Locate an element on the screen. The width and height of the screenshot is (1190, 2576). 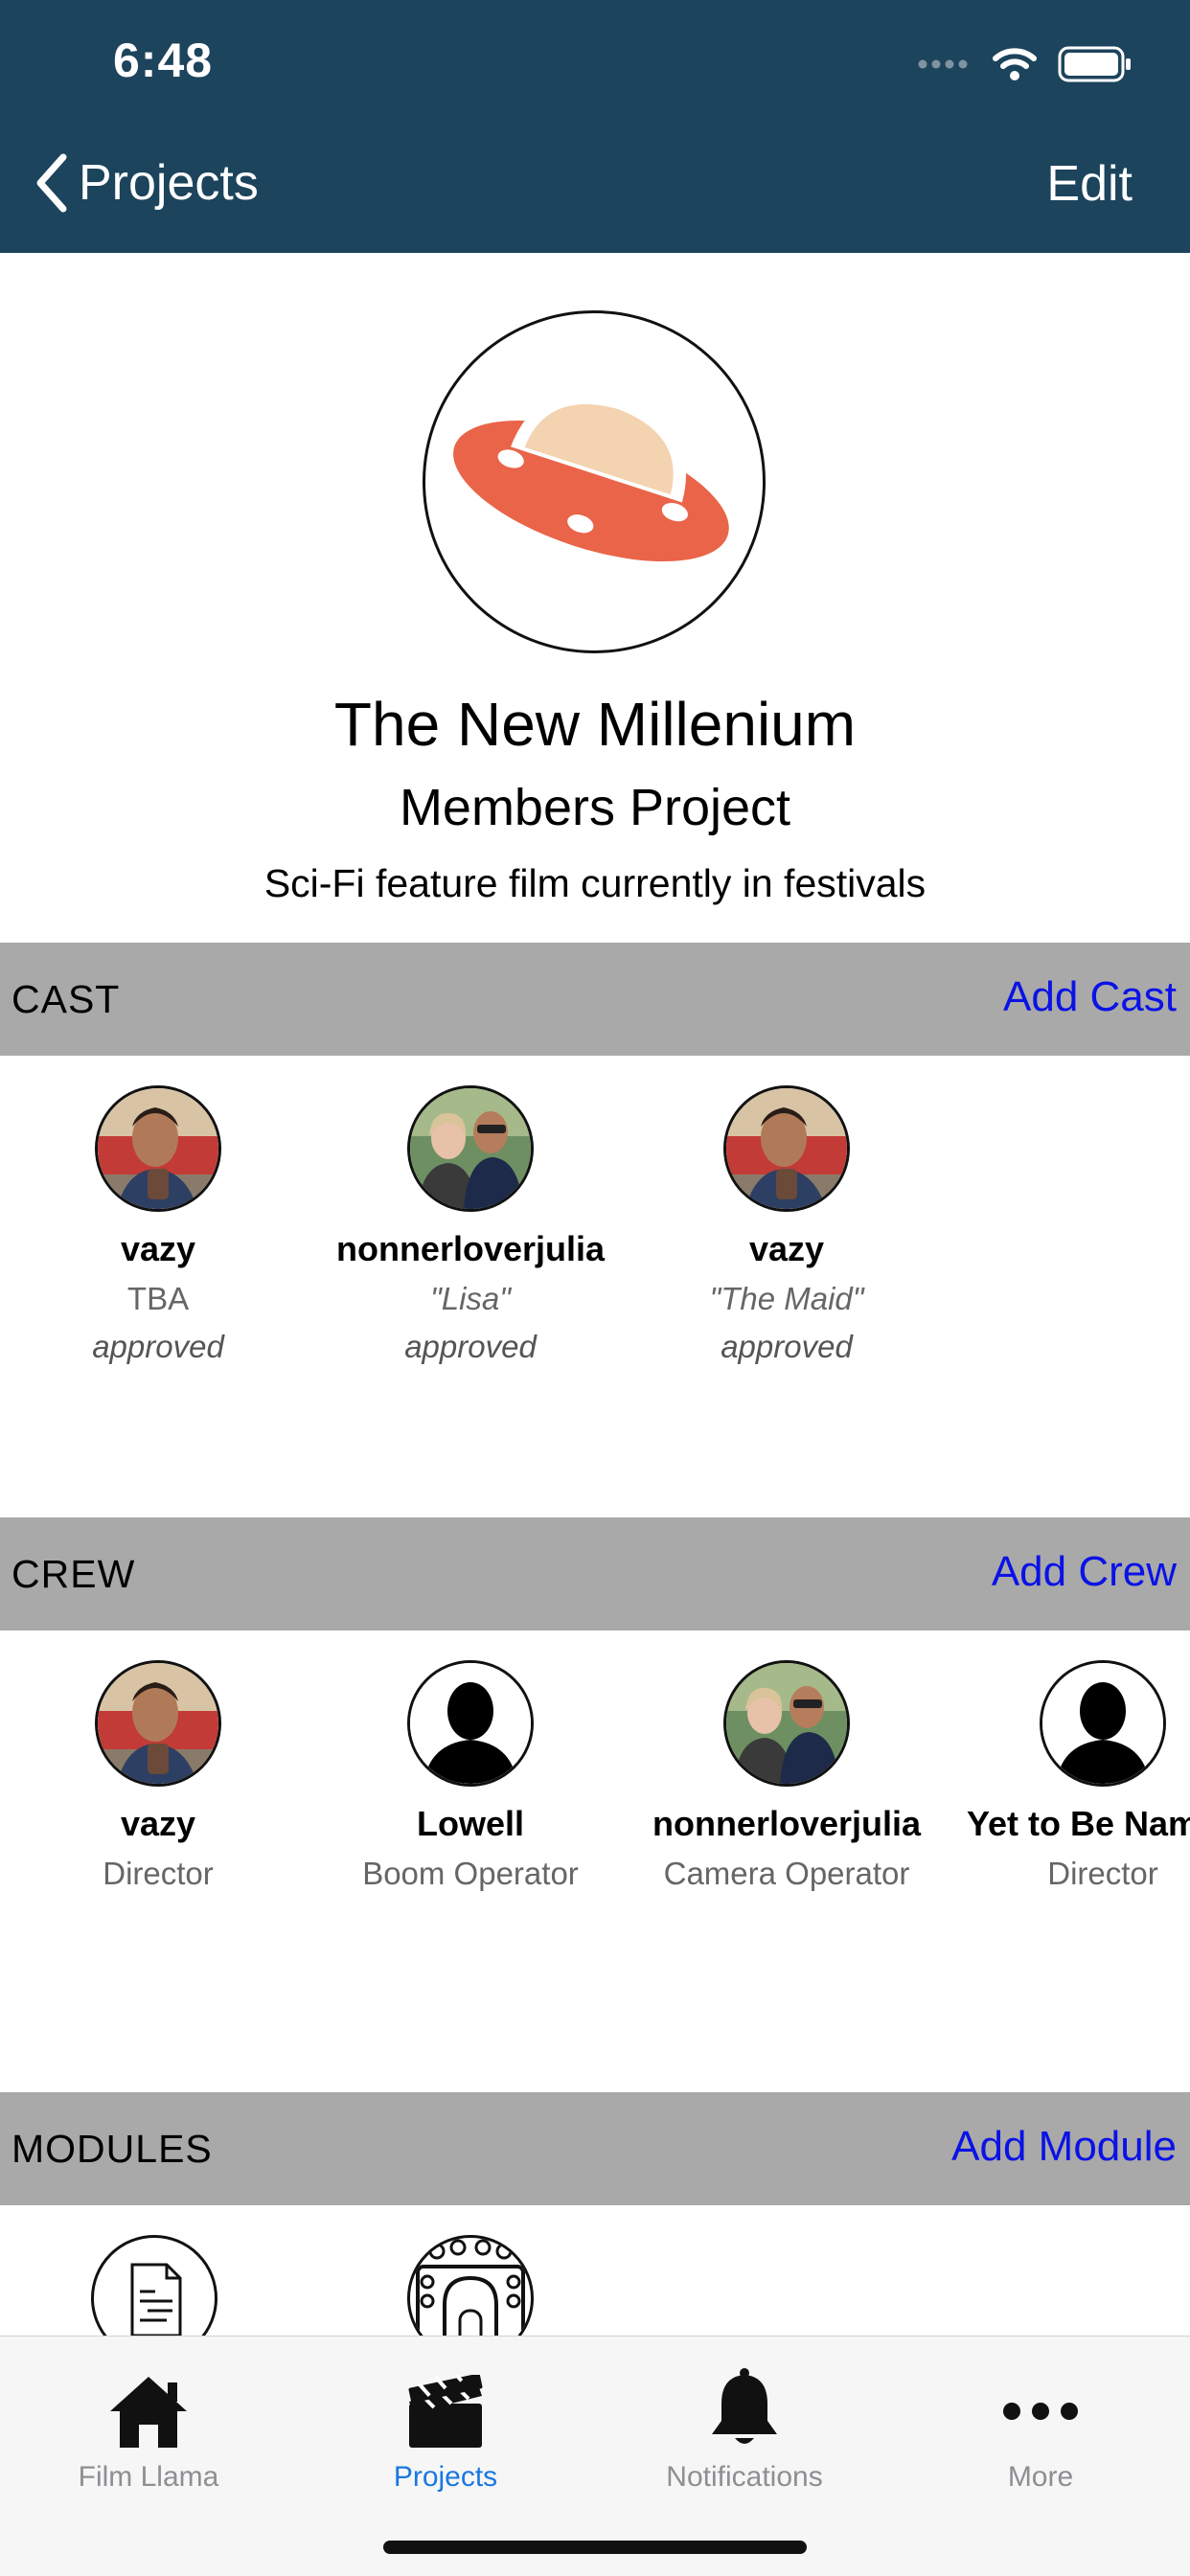
add-cast-button: Add Cast is located at coordinates (1090, 997).